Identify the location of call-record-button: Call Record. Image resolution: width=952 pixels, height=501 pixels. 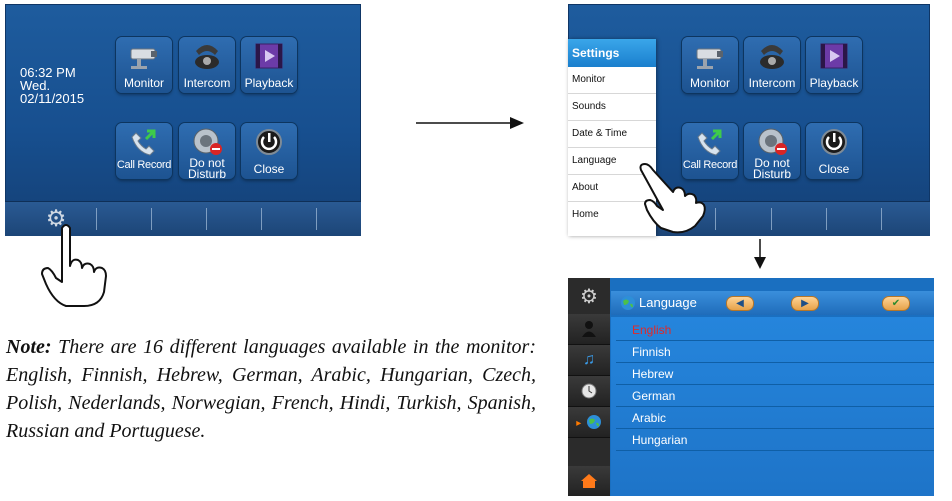
(144, 151).